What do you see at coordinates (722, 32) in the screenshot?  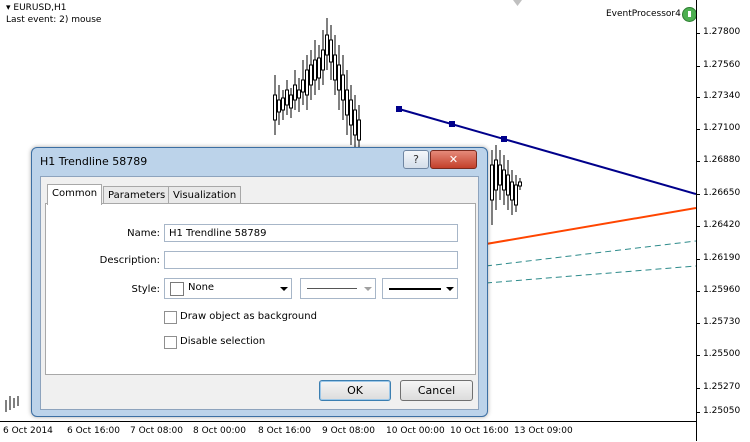 I see `price-tick-label: 1.27800` at bounding box center [722, 32].